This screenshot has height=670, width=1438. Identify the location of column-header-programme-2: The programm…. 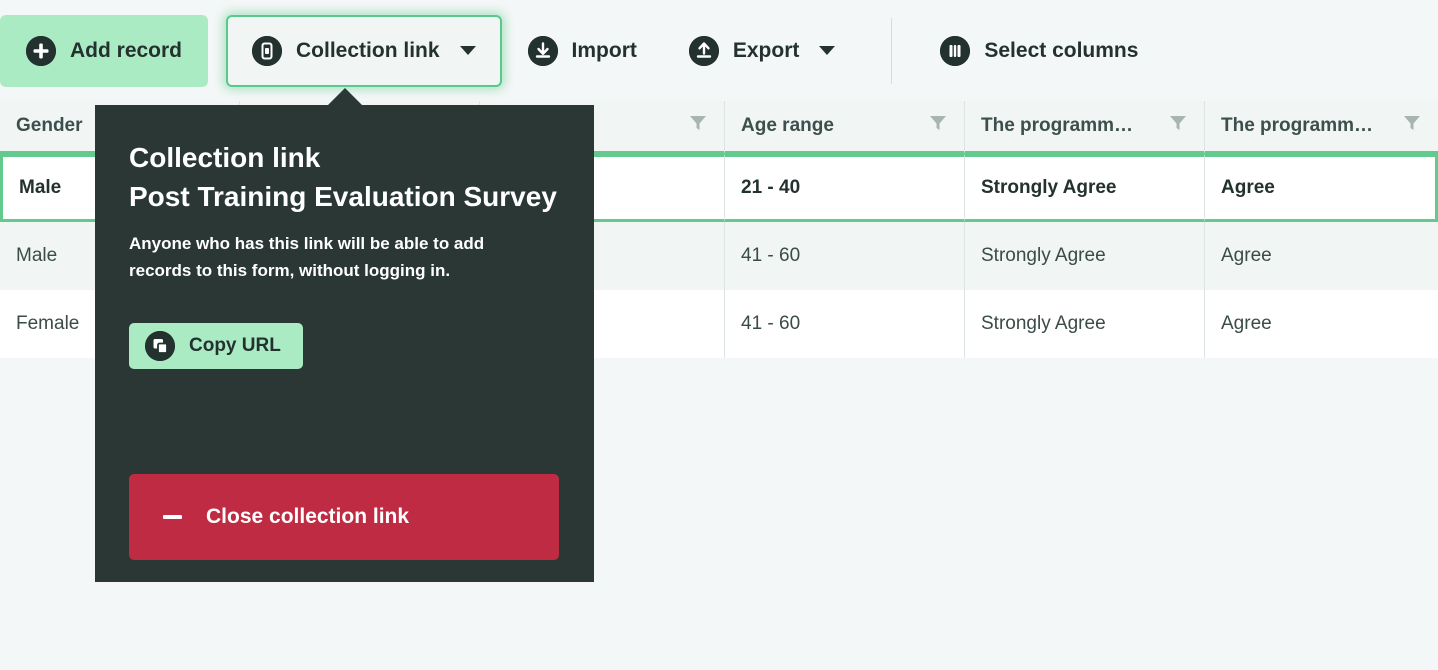
(1321, 127).